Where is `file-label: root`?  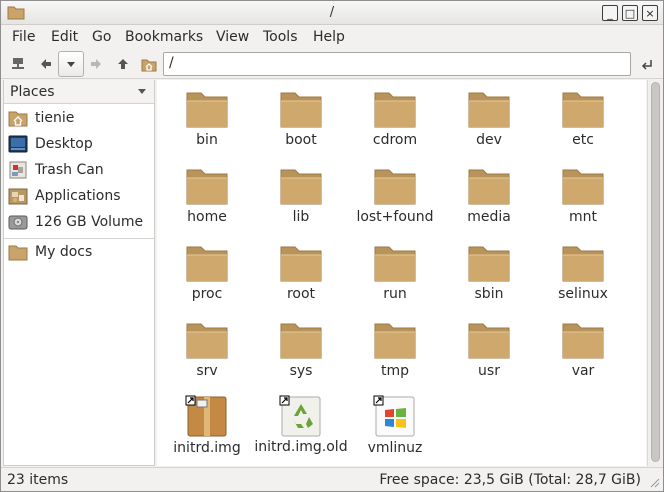 file-label: root is located at coordinates (301, 294).